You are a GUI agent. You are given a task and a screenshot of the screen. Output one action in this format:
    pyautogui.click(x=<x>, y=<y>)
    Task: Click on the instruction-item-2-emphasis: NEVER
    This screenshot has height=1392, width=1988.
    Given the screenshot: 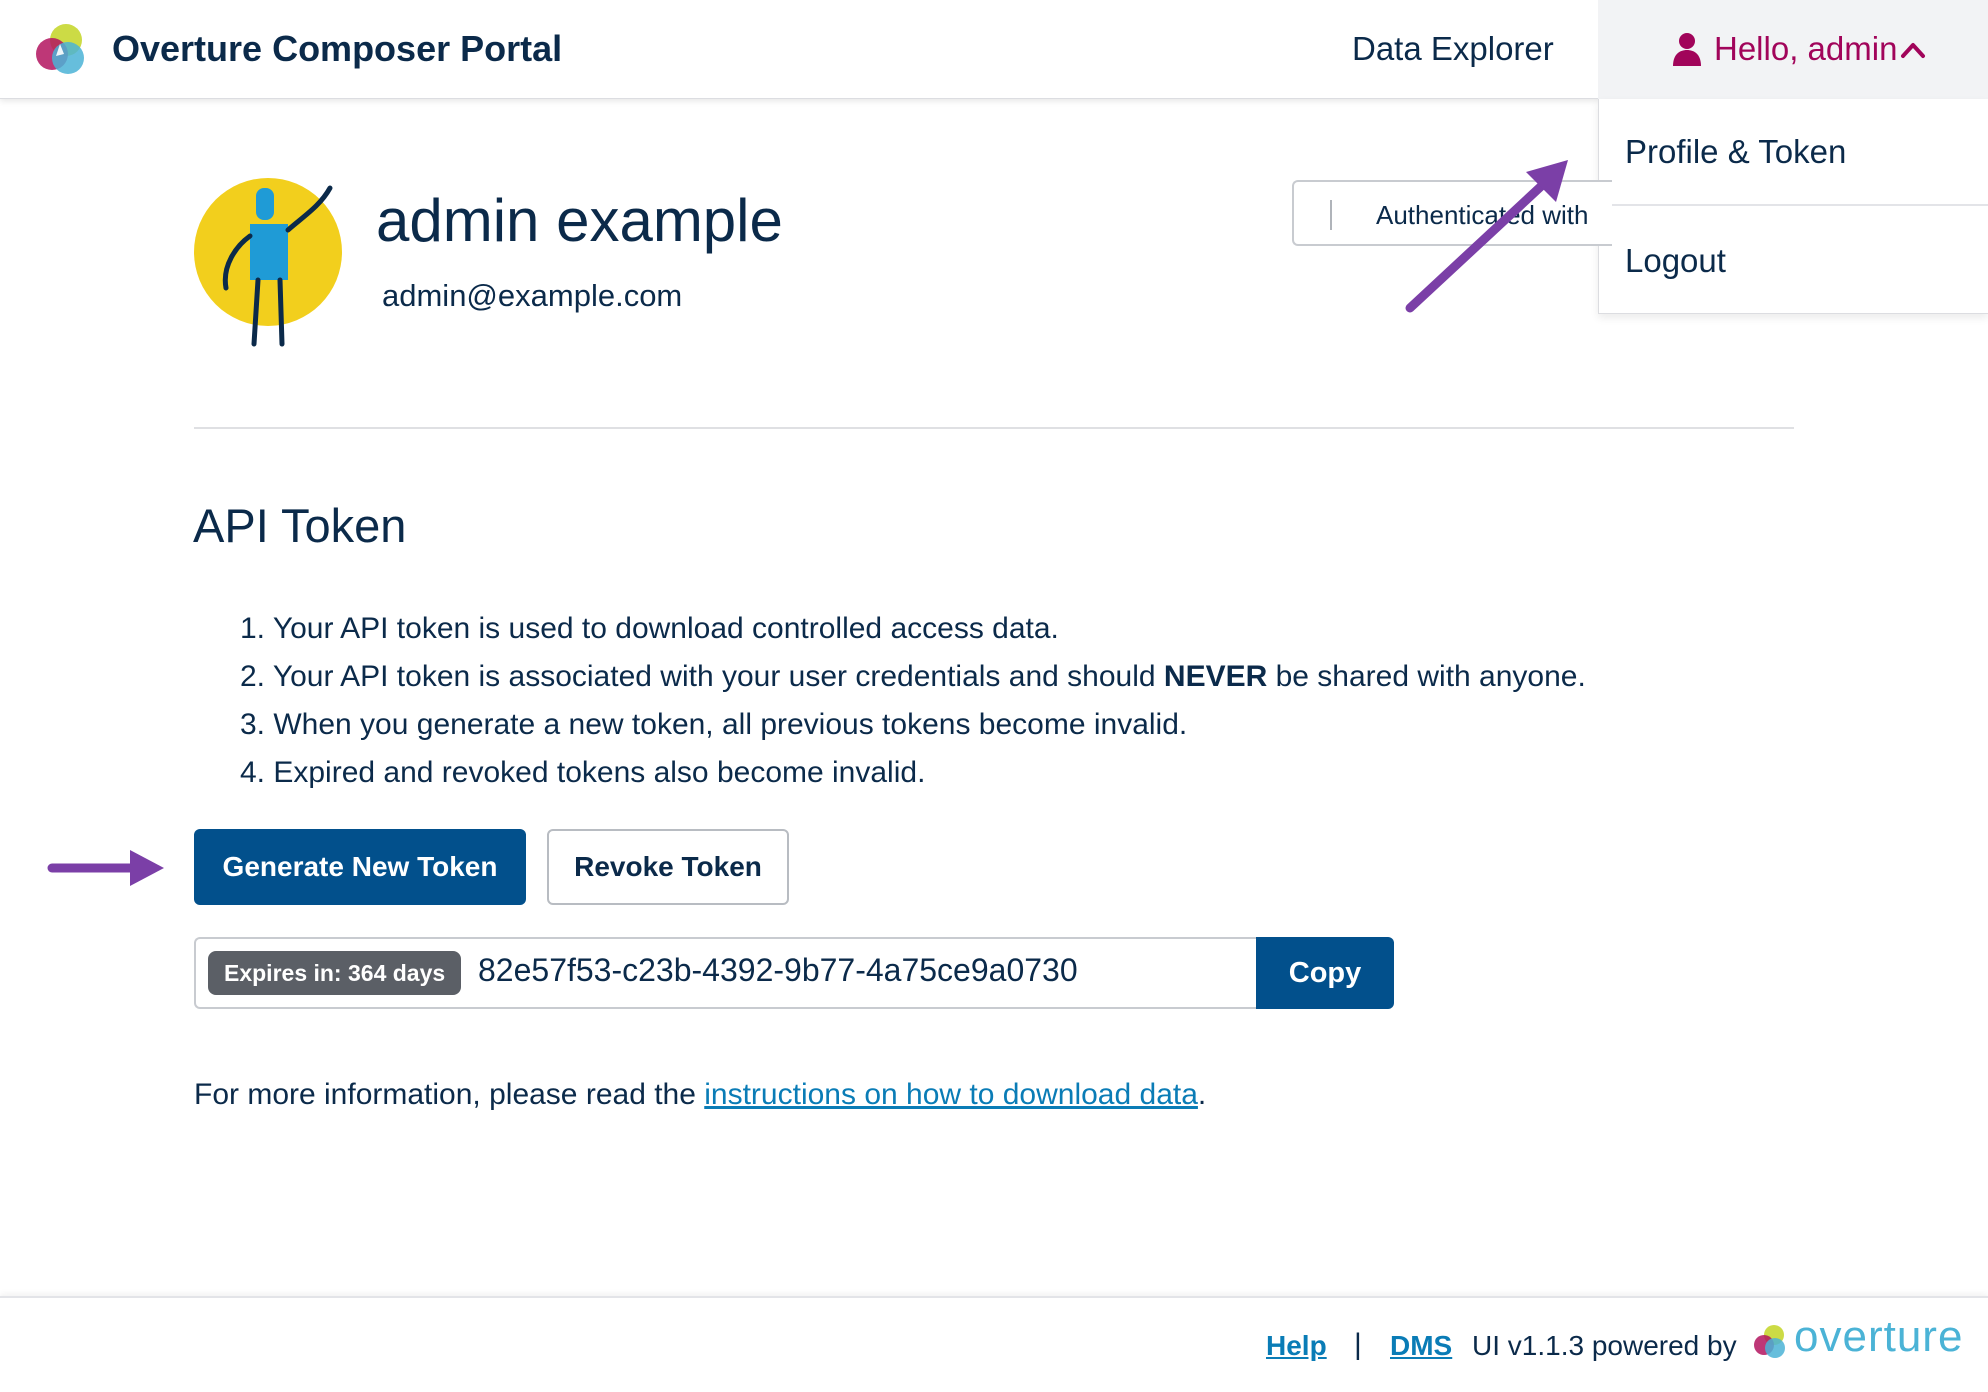 What is the action you would take?
    pyautogui.click(x=1215, y=676)
    